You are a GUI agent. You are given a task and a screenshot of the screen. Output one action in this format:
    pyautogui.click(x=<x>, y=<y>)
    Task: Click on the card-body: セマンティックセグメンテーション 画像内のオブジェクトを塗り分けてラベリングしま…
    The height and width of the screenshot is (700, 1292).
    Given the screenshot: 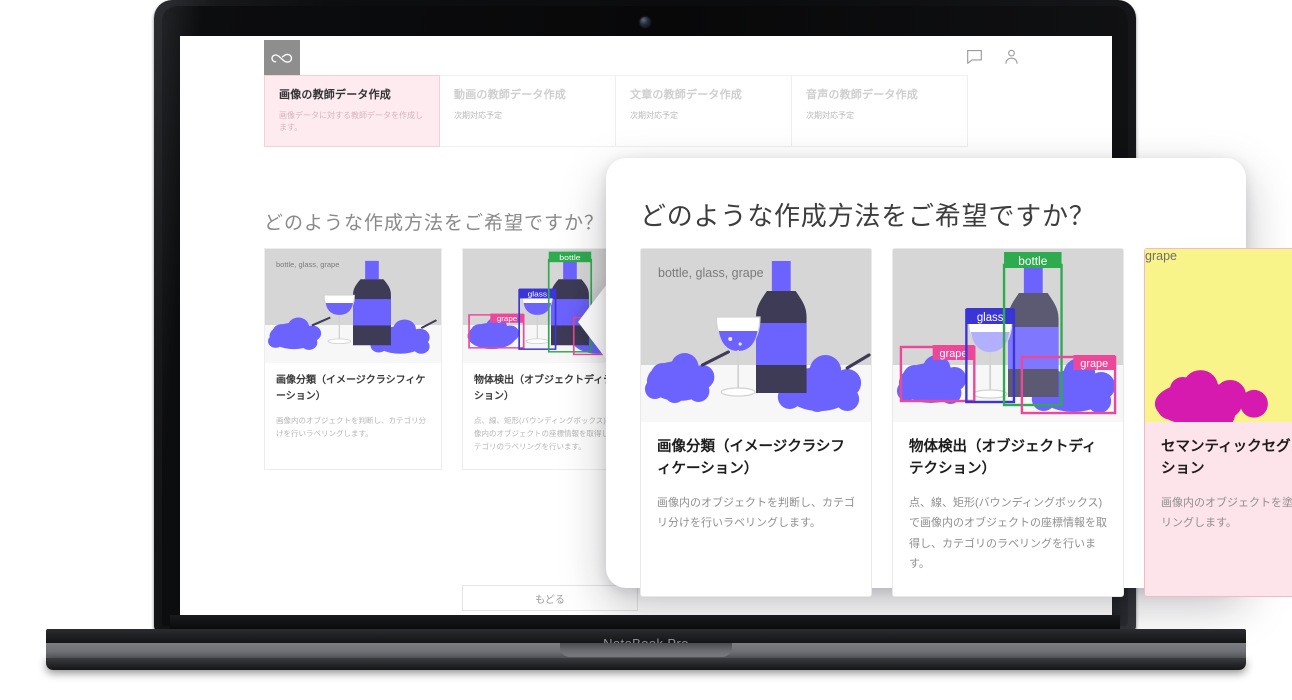 What is the action you would take?
    pyautogui.click(x=1218, y=489)
    